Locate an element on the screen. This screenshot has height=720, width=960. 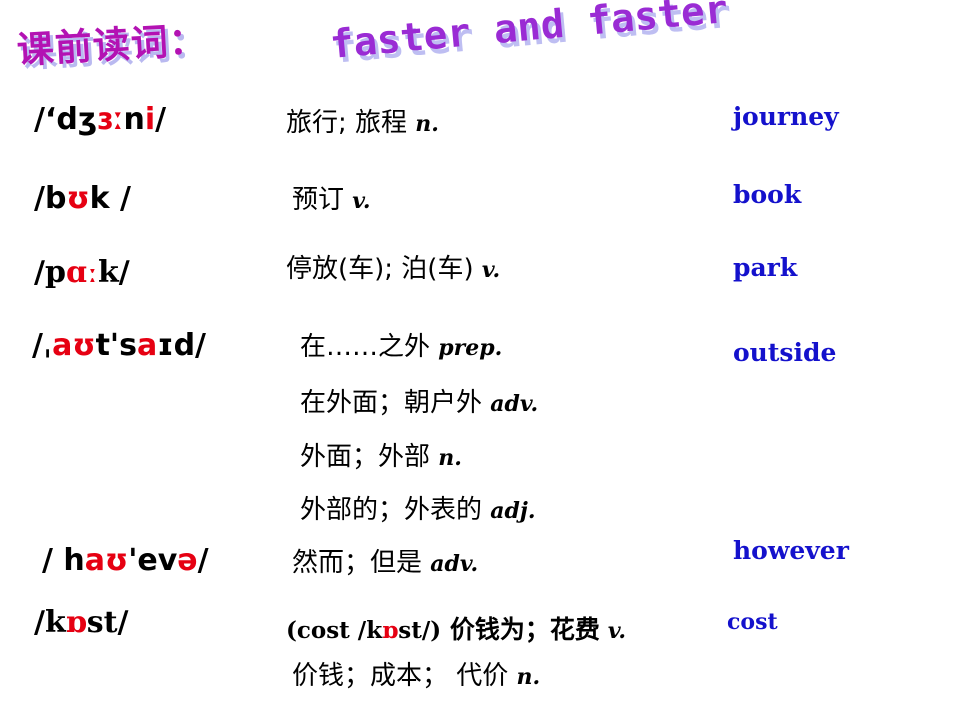
phonetic-seg: /p is located at coordinates (50, 272).